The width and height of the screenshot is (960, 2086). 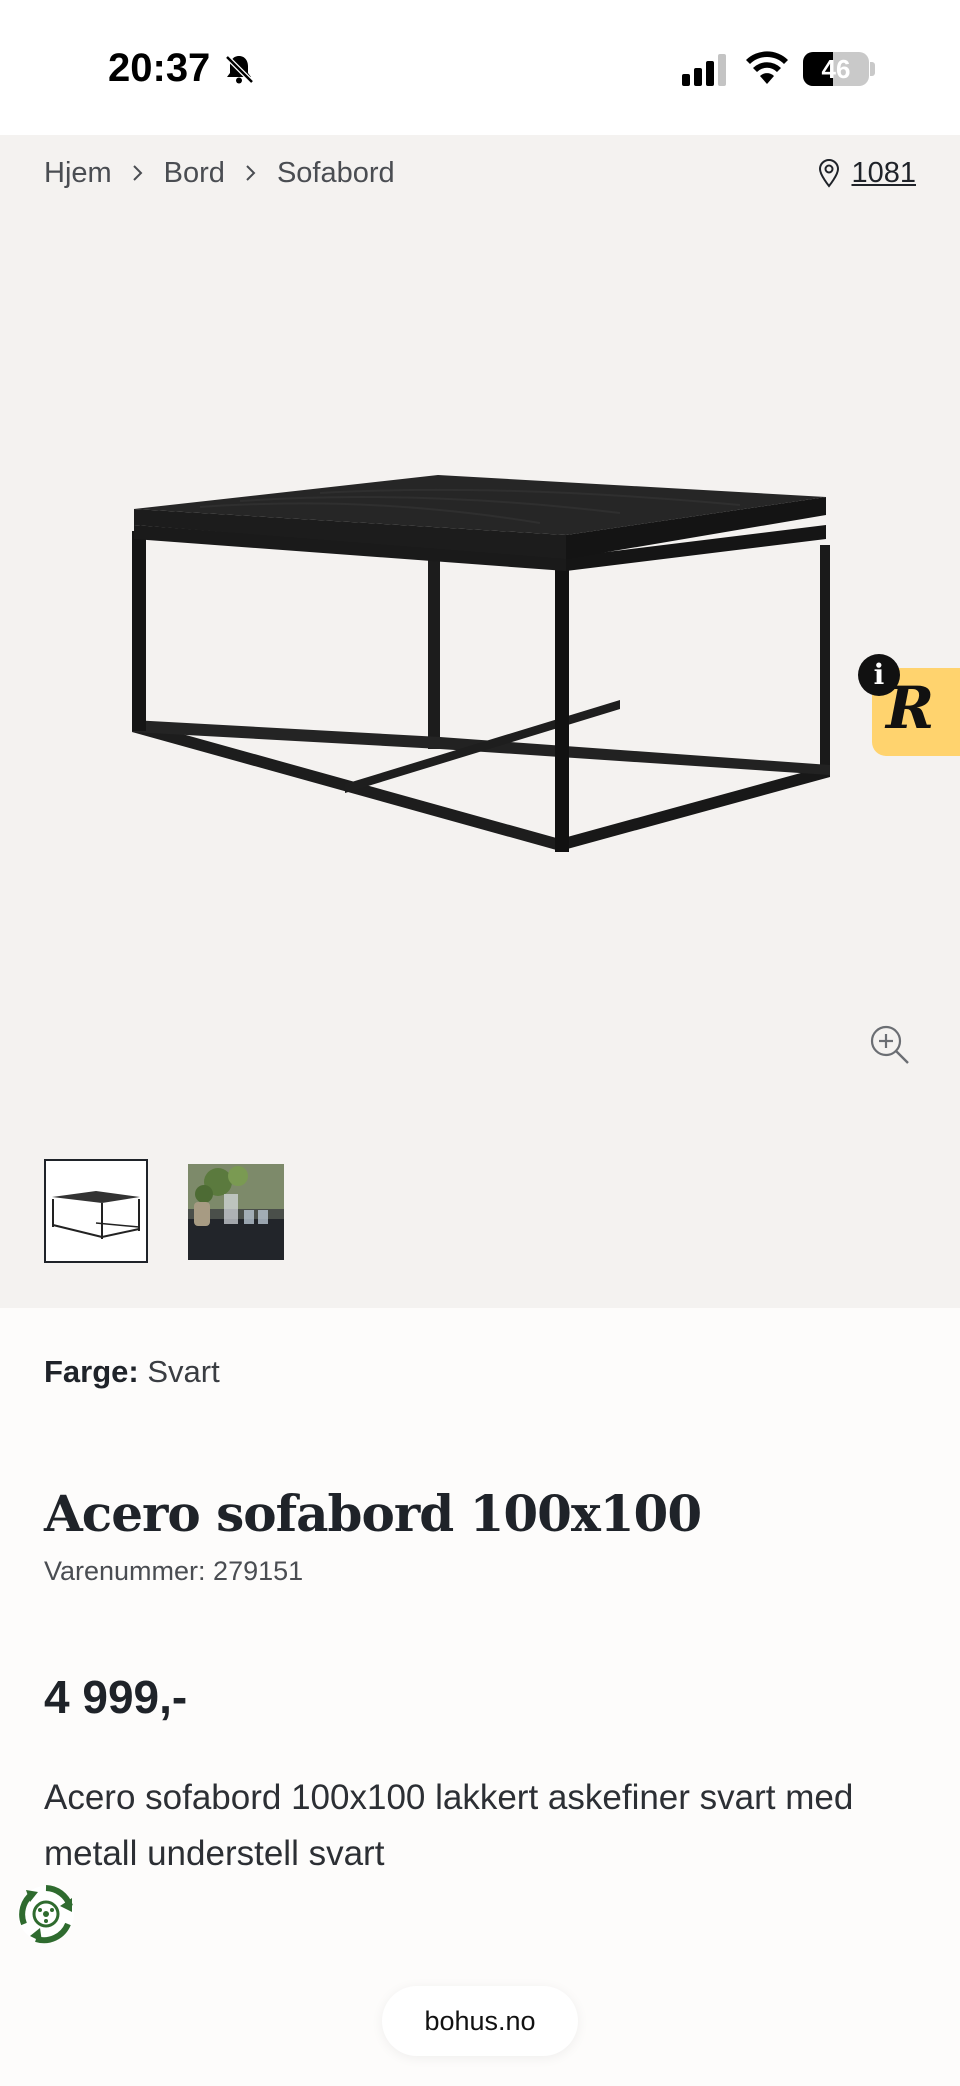 What do you see at coordinates (767, 67) in the screenshot?
I see `wifi-icon` at bounding box center [767, 67].